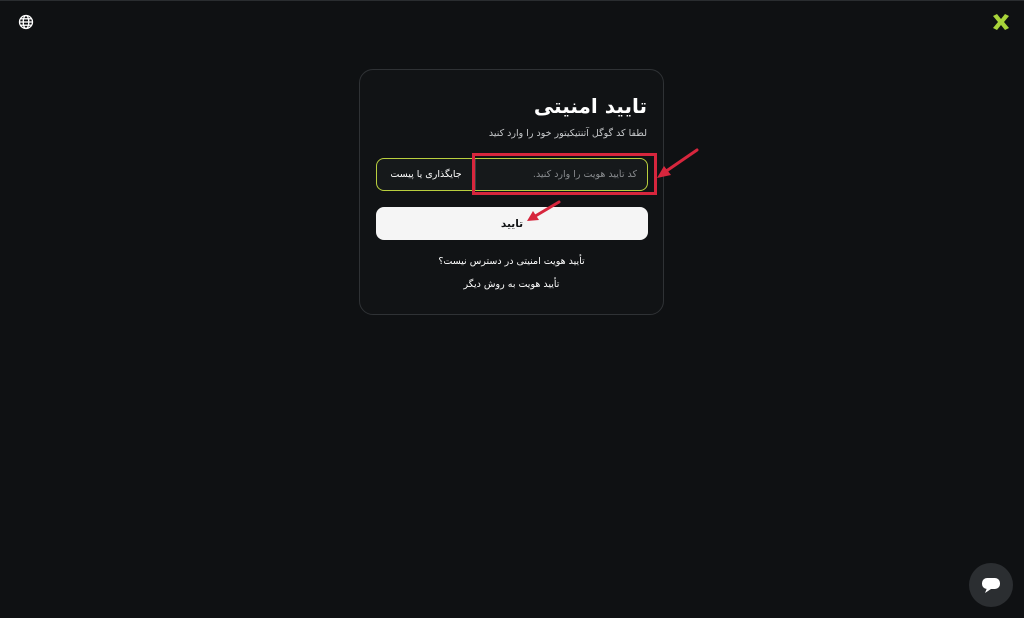  Describe the element at coordinates (426, 174) in the screenshot. I see `paste-button: جایگذاری یا پیست` at that location.